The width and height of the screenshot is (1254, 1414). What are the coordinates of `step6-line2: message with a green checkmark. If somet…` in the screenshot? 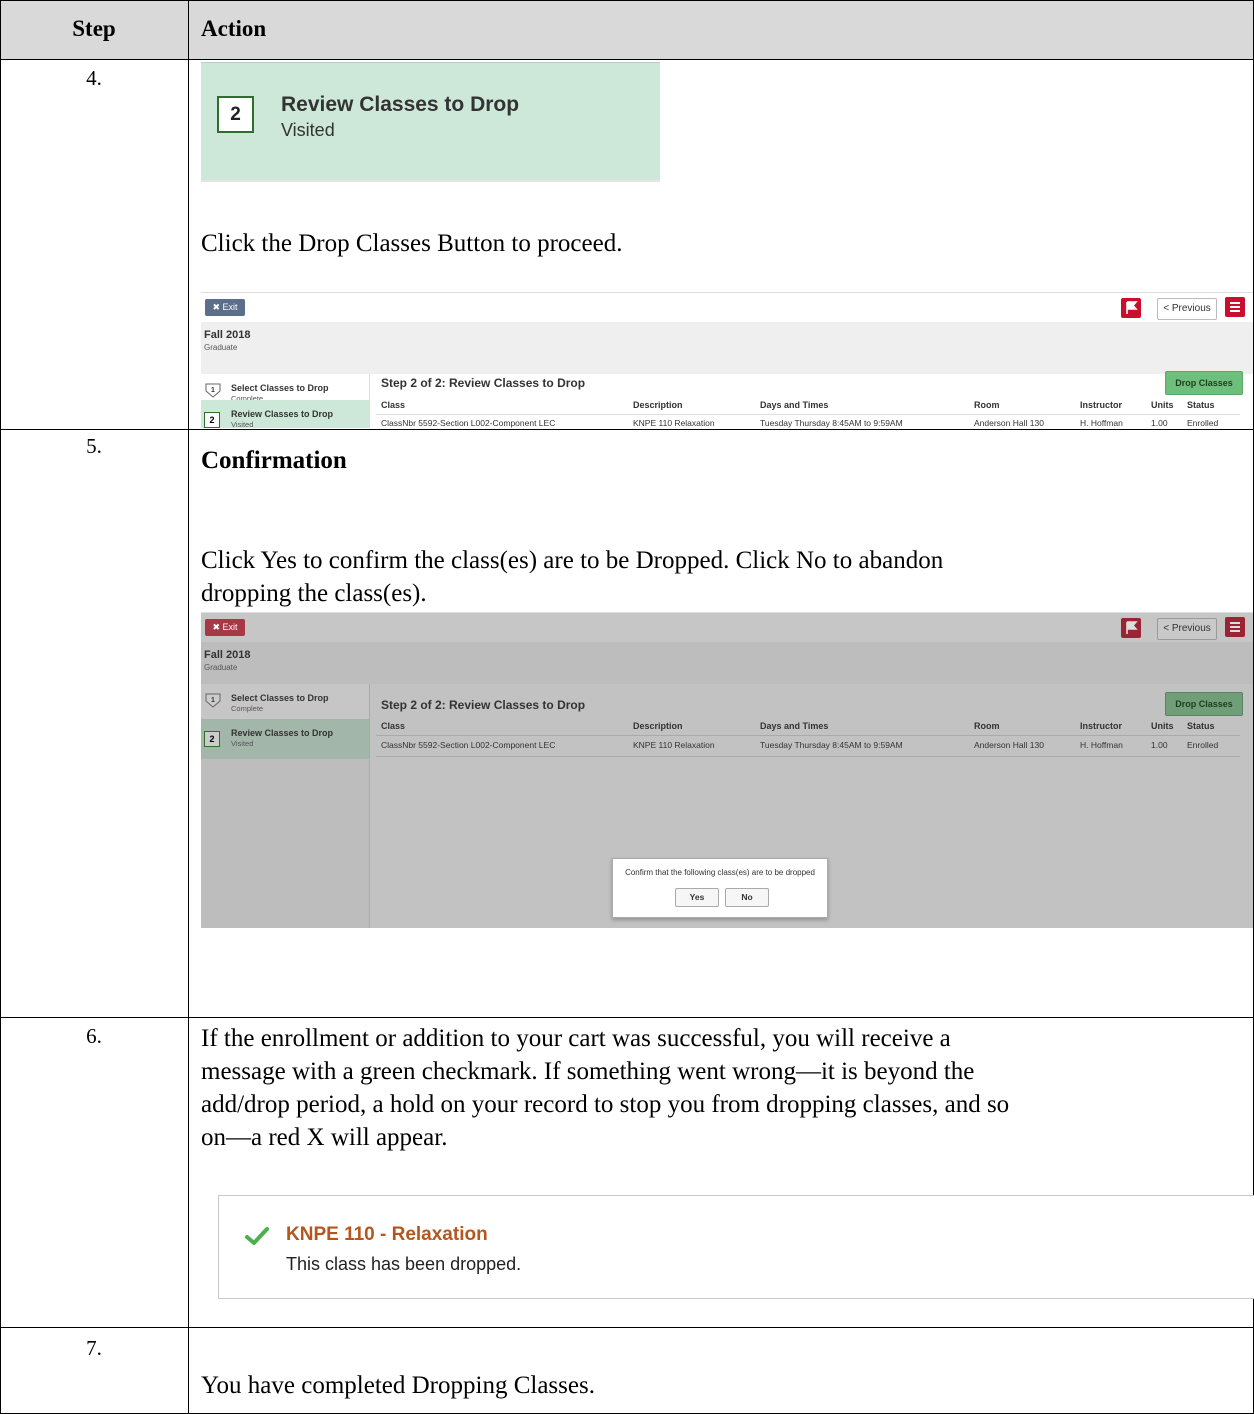 It's located at (588, 1071).